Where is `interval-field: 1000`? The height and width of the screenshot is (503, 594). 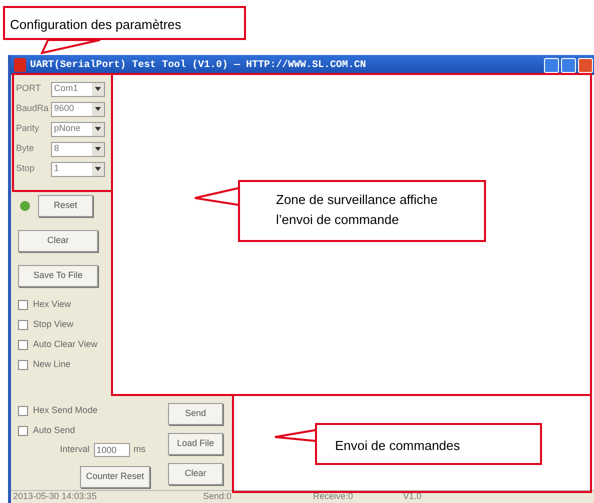 interval-field: 1000 is located at coordinates (112, 450).